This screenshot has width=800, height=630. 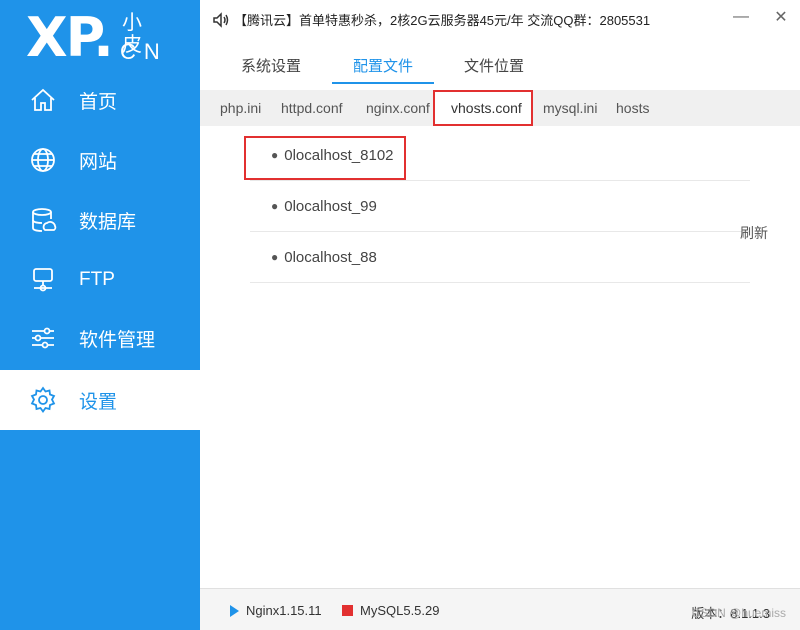 What do you see at coordinates (442, 20) in the screenshot?
I see `announcement-text: 【腾讯云】首单特惠秒杀，2核2G云服务器45元/年 交流QQ群：2805531` at bounding box center [442, 20].